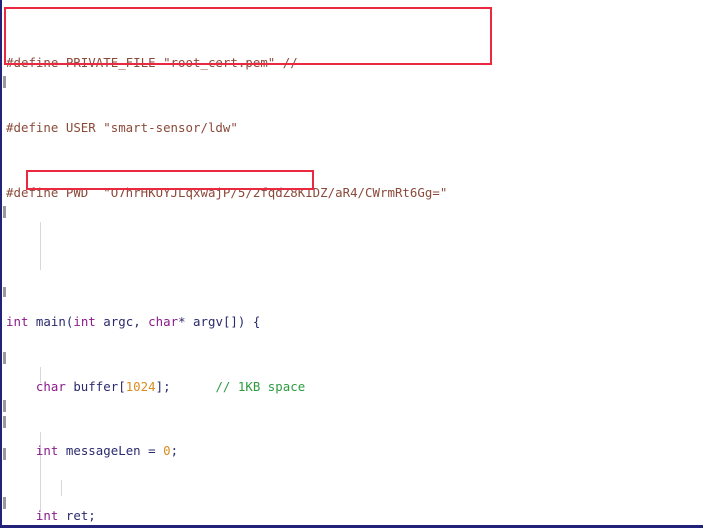 This screenshot has width=703, height=528. What do you see at coordinates (352, 322) in the screenshot?
I see `code-line: int main(int argc, char* argv[]) {` at bounding box center [352, 322].